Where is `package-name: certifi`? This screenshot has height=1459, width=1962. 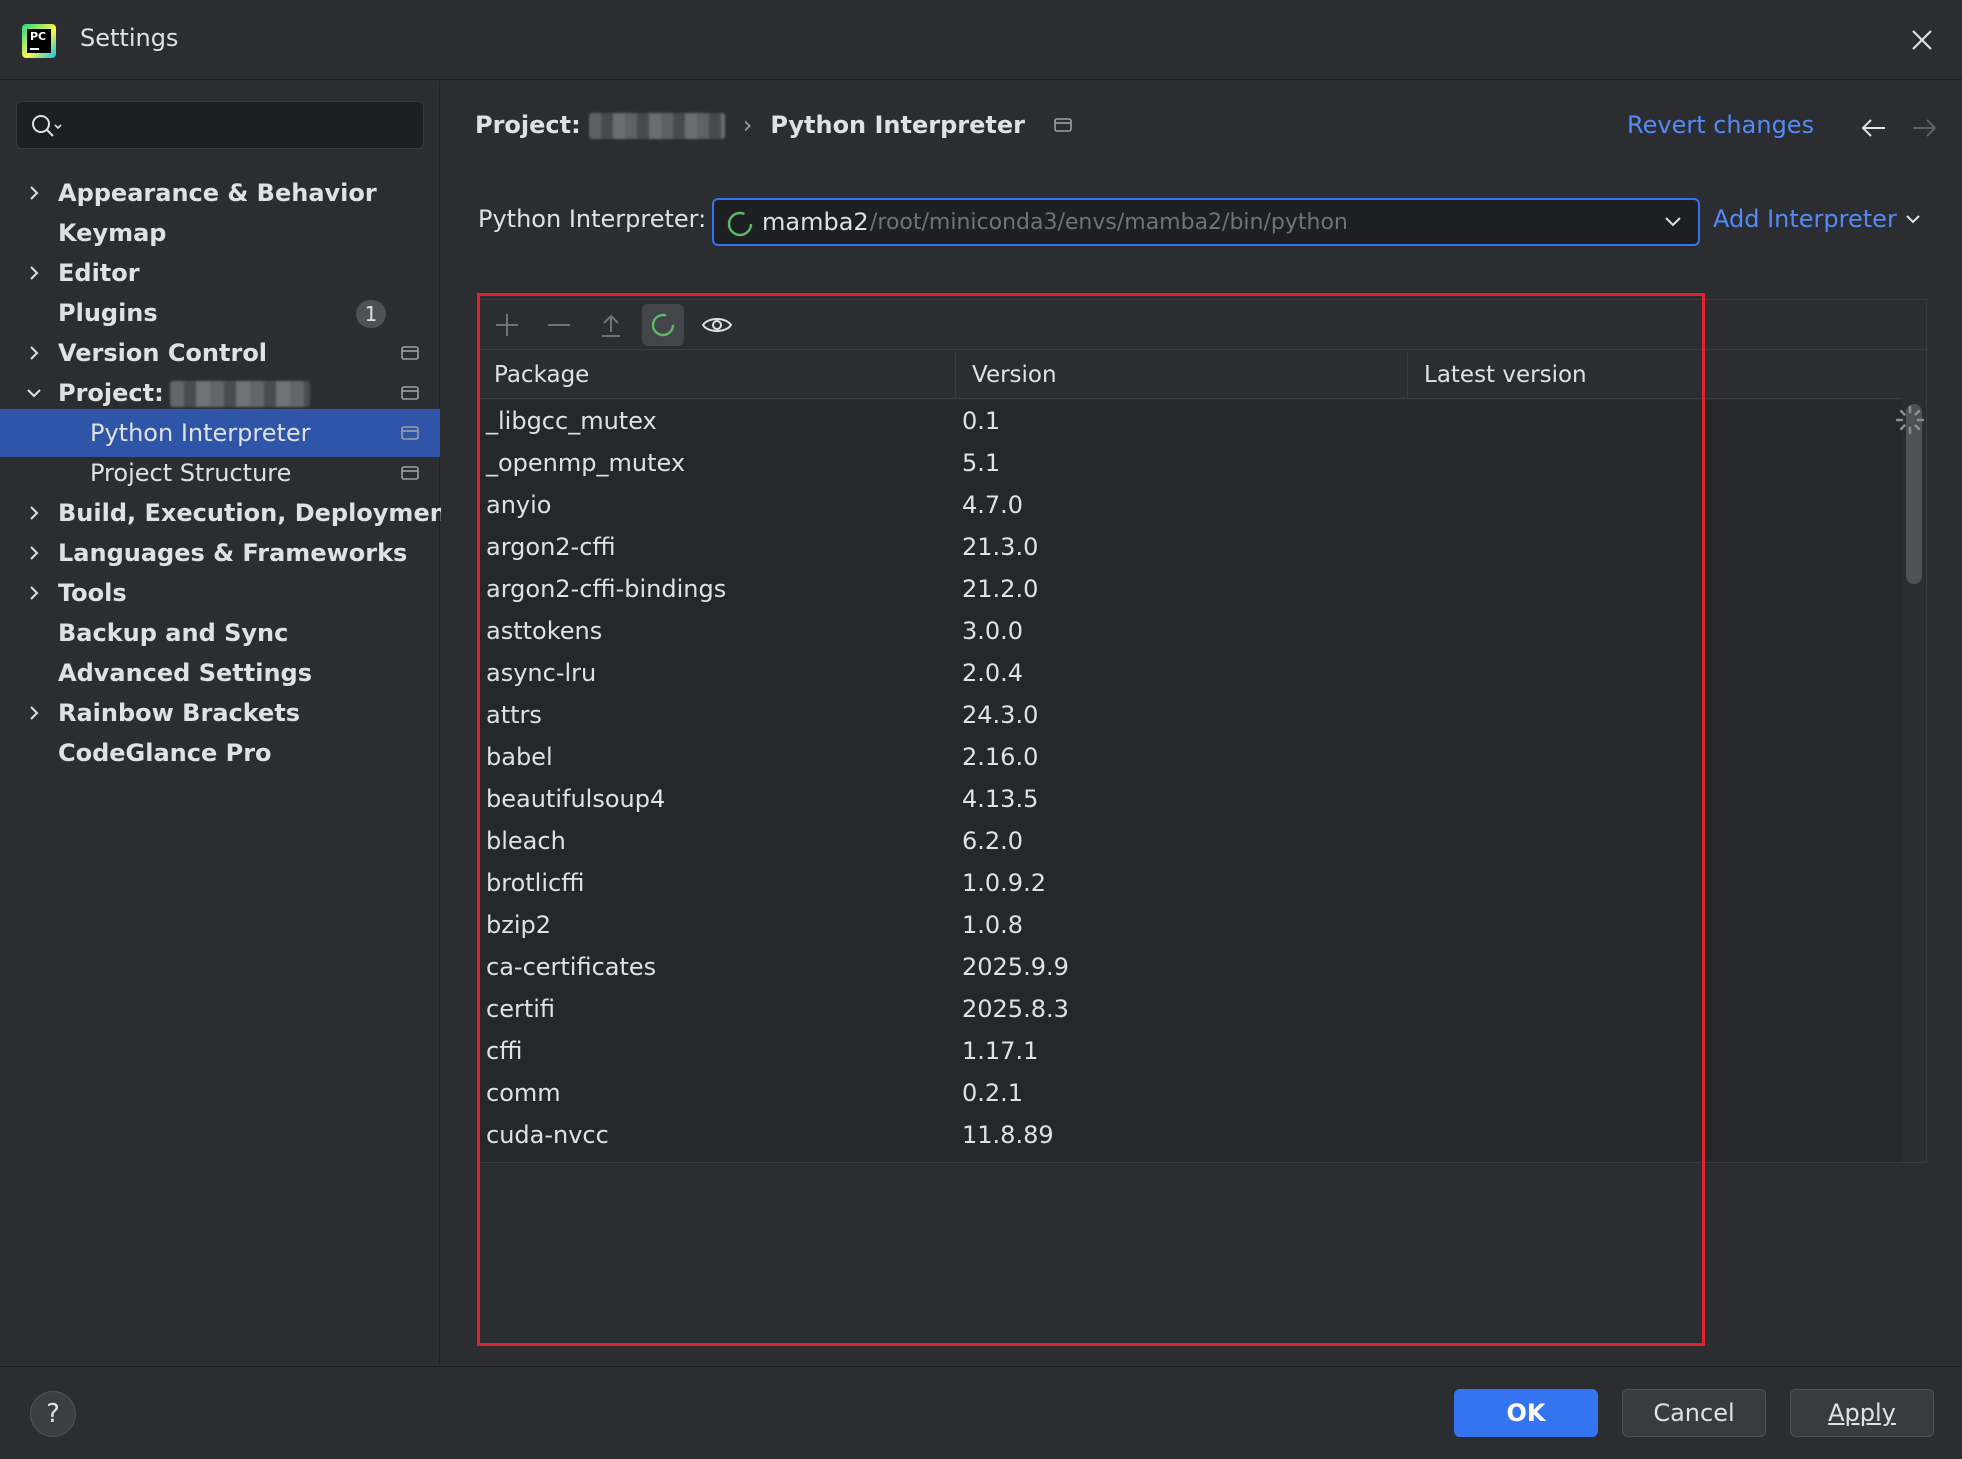 package-name: certifi is located at coordinates (521, 1009).